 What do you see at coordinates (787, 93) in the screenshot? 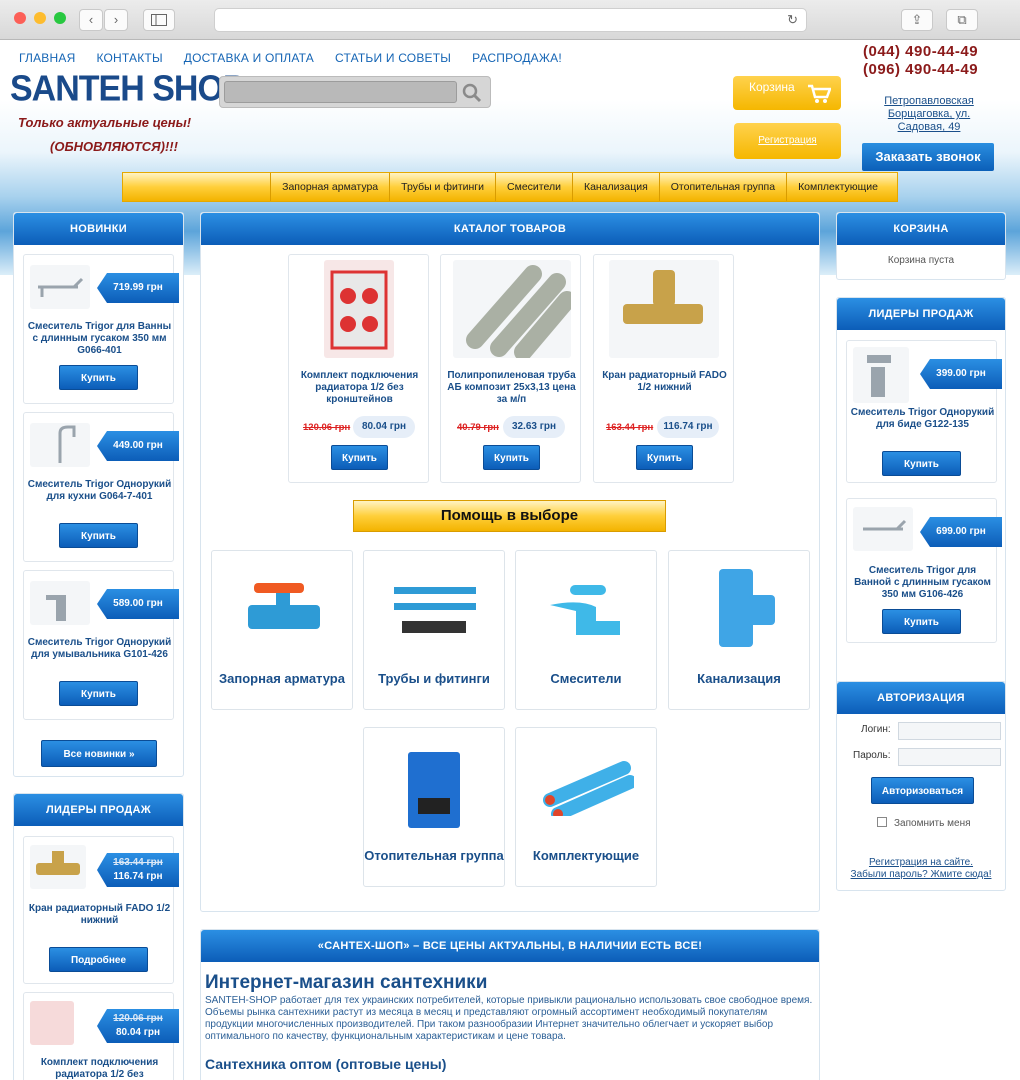
I see `cart-button: Корзина` at bounding box center [787, 93].